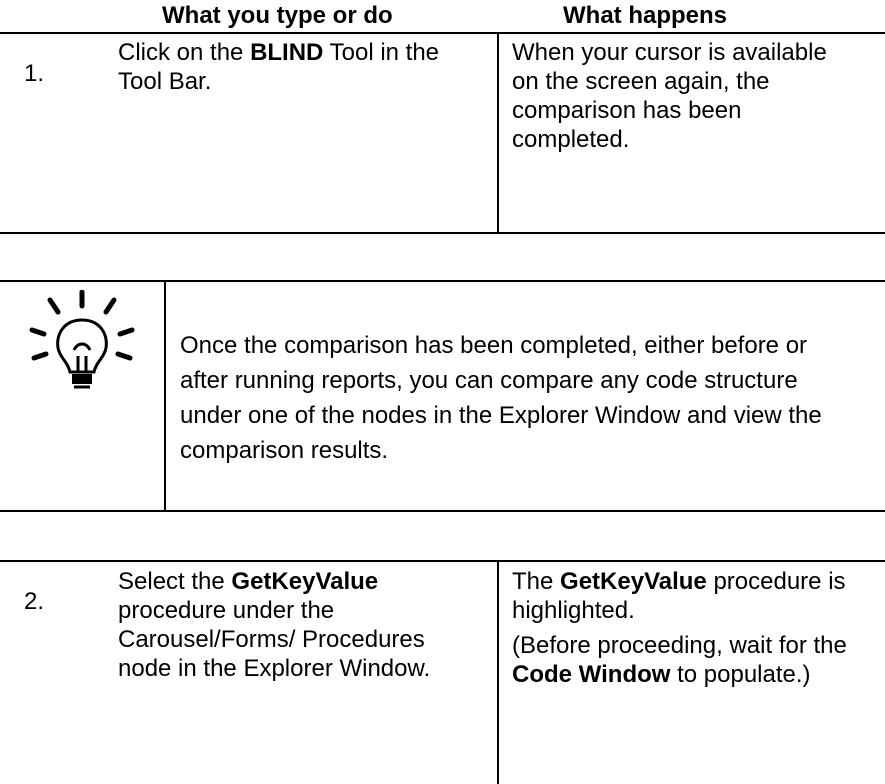  What do you see at coordinates (645, 15) in the screenshot?
I see `header-result: What happens` at bounding box center [645, 15].